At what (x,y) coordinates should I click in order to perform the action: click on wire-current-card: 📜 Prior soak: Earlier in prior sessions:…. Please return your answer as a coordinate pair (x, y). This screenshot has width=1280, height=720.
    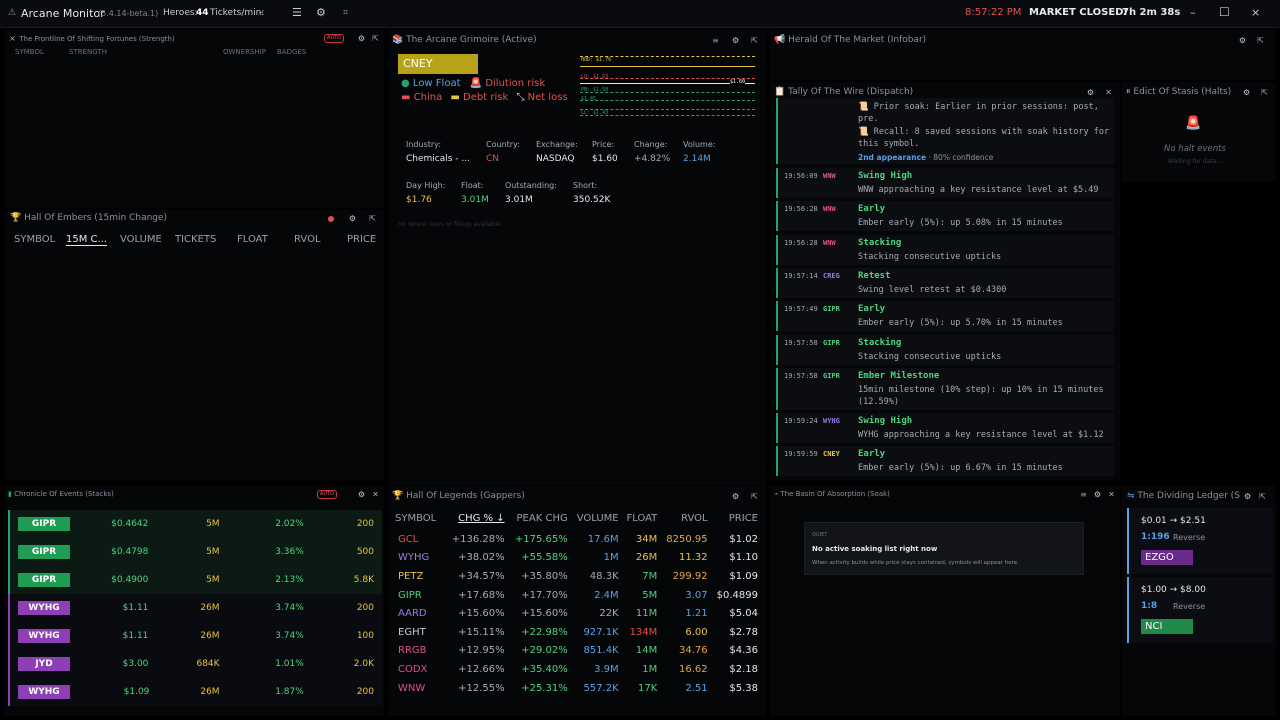
    Looking at the image, I should click on (945, 131).